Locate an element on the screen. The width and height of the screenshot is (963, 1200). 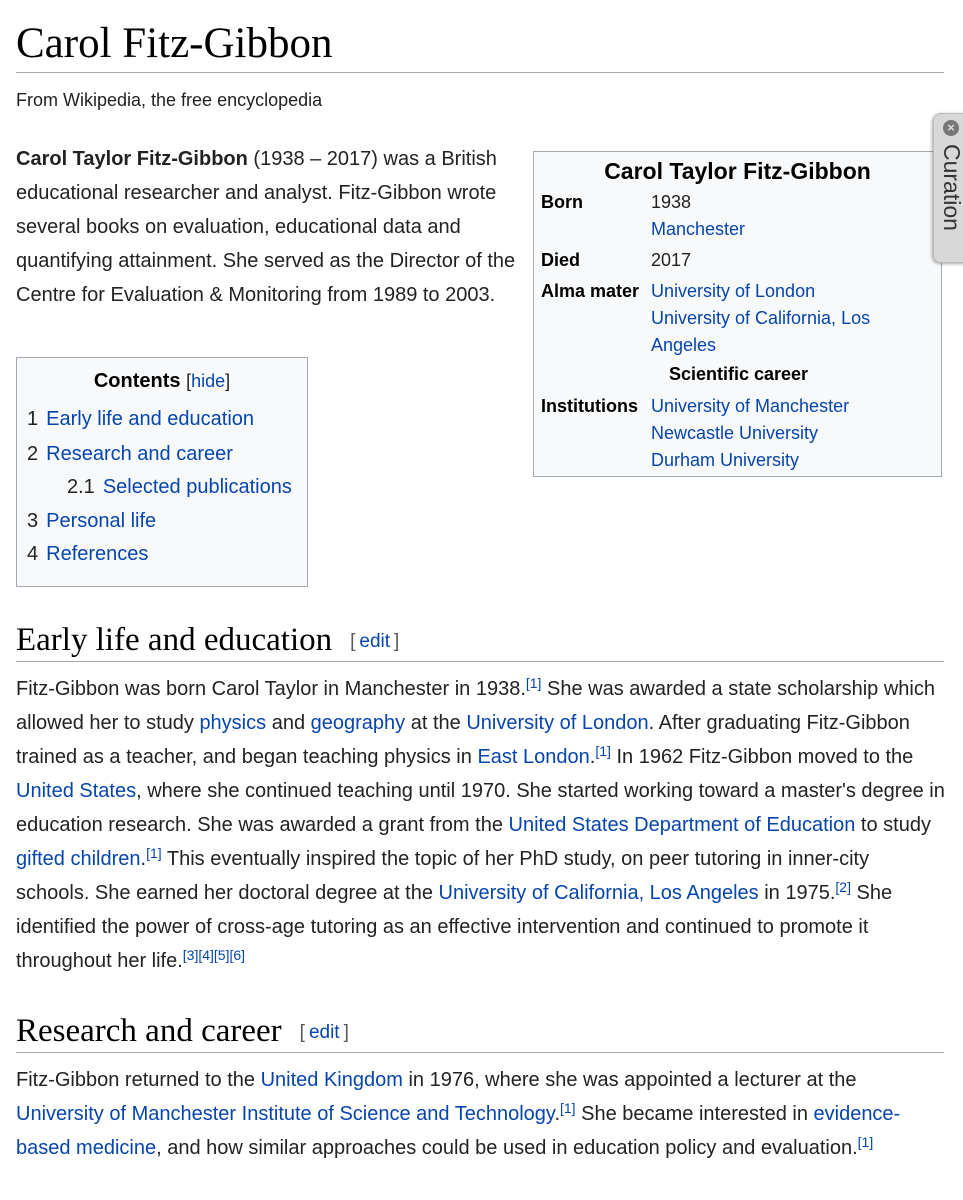
paragraph-text: and is located at coordinates (288, 723).